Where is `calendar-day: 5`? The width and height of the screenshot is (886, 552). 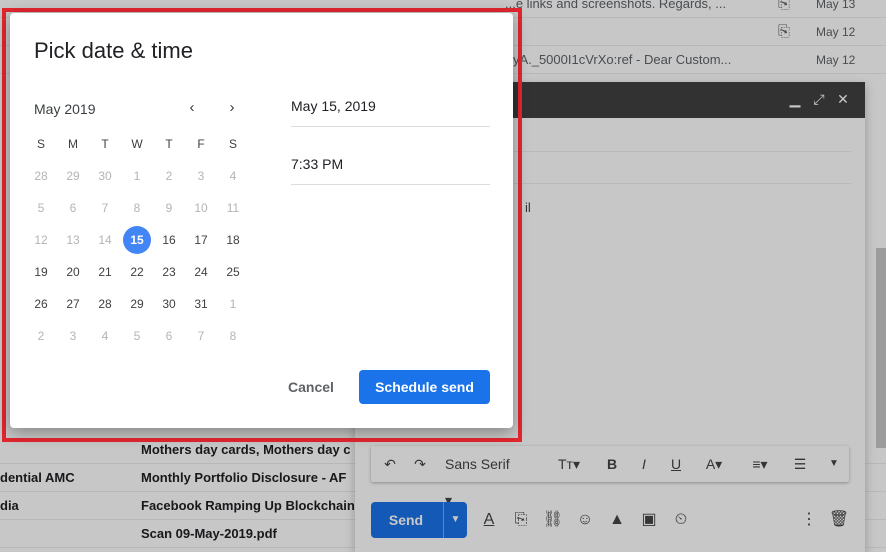
calendar-day: 5 is located at coordinates (41, 208).